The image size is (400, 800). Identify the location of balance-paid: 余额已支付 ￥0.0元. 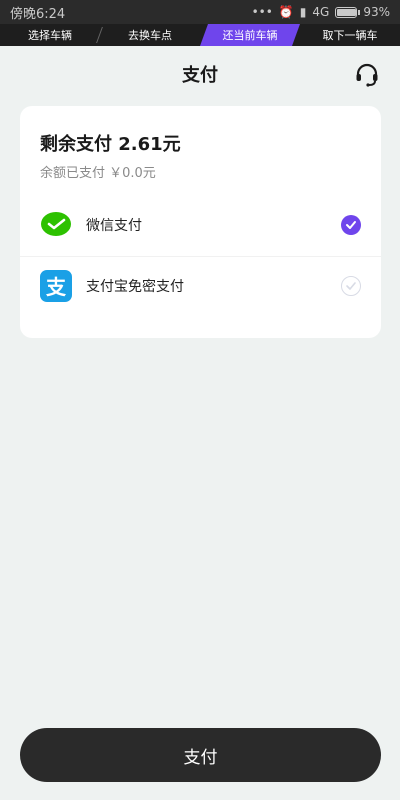
(98, 173).